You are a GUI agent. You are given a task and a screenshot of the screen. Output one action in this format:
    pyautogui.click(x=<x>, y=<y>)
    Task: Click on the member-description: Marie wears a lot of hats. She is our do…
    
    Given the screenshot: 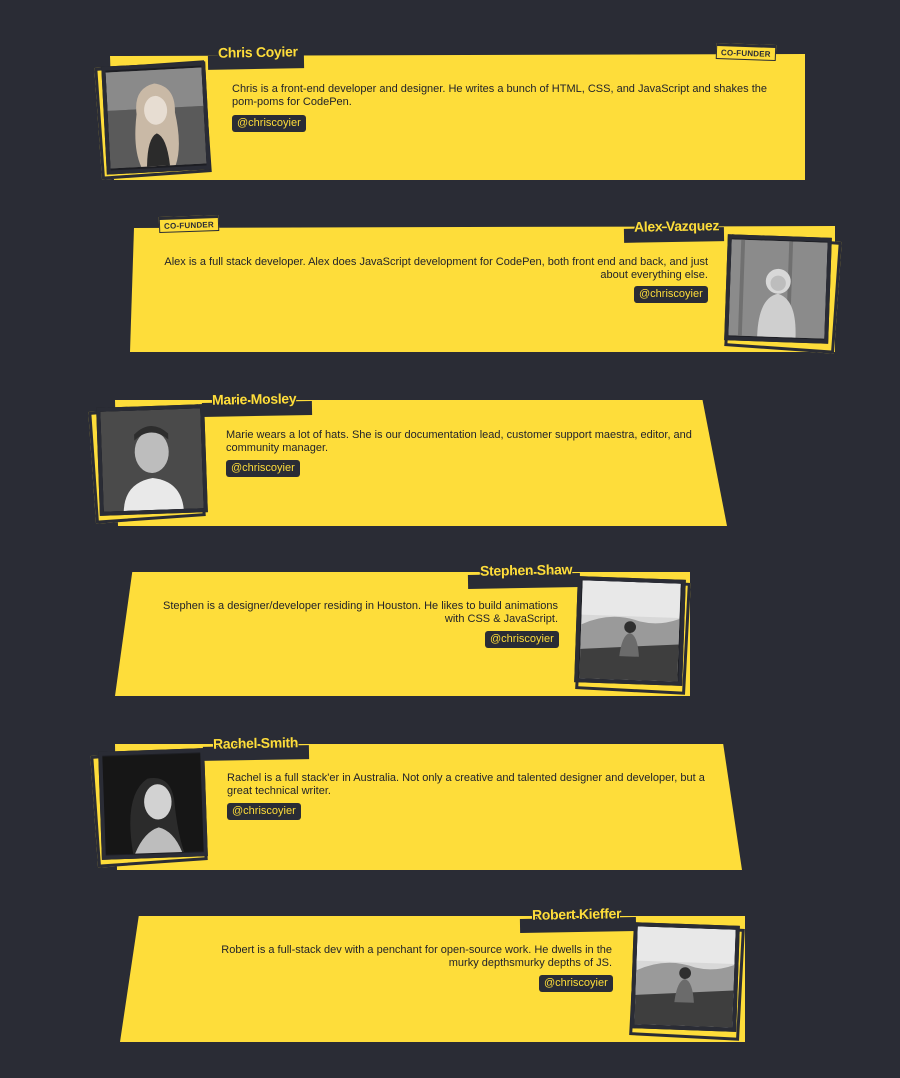 What is the action you would take?
    pyautogui.click(x=459, y=441)
    